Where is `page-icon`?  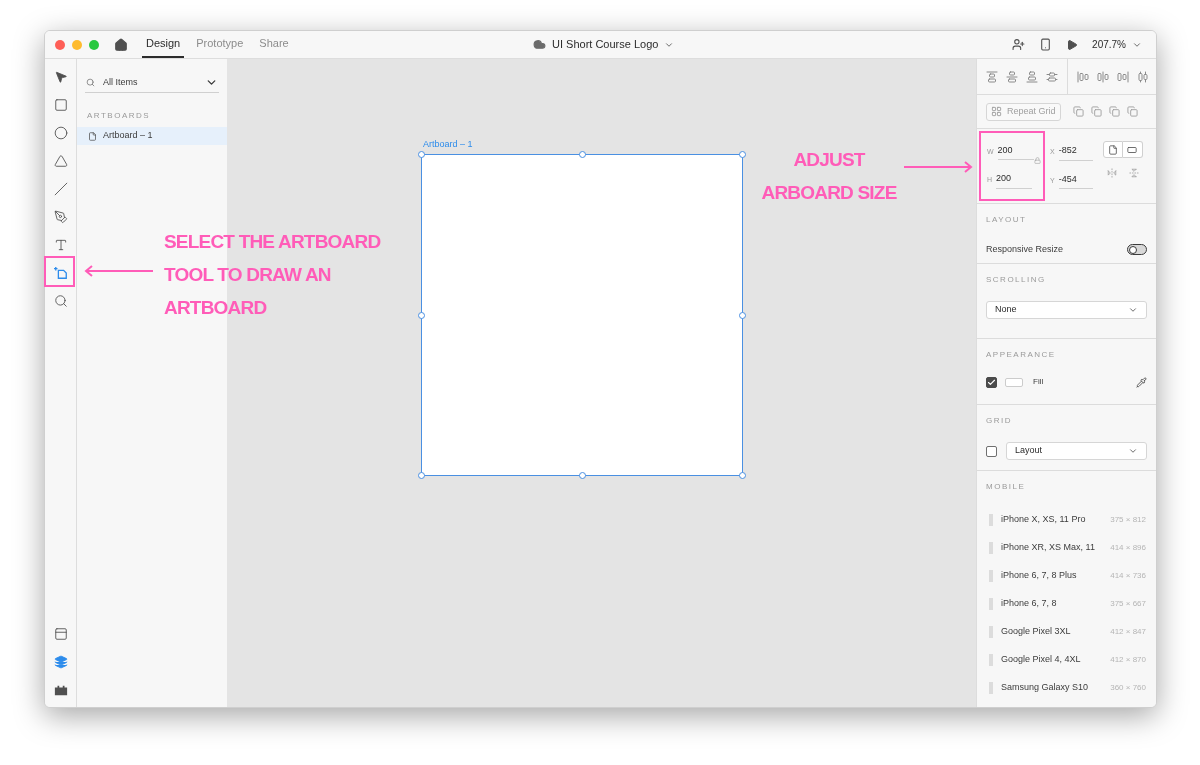 page-icon is located at coordinates (92, 136).